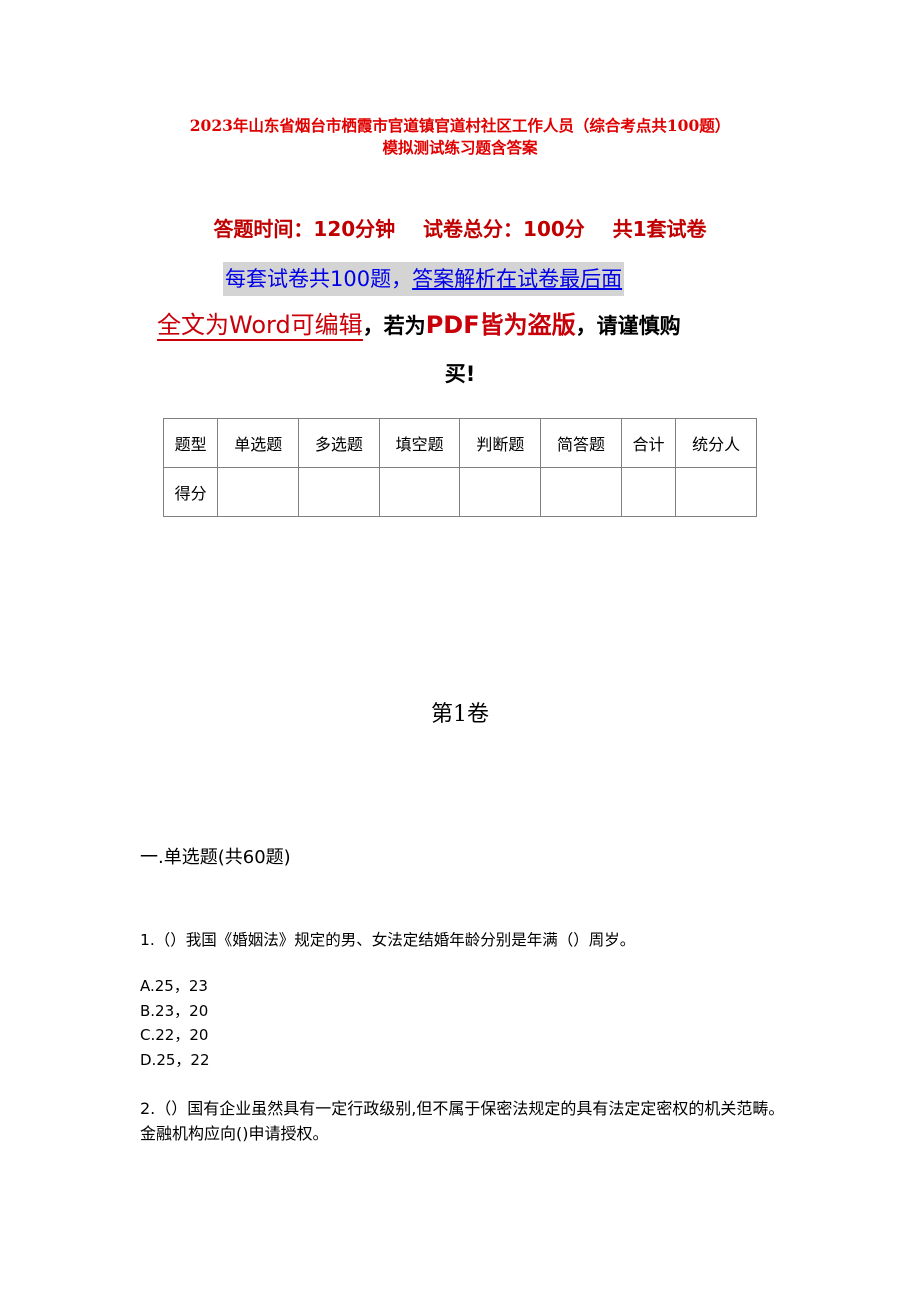  I want to click on pdf-pirated-text: PDF皆为盗版, so click(500, 325).